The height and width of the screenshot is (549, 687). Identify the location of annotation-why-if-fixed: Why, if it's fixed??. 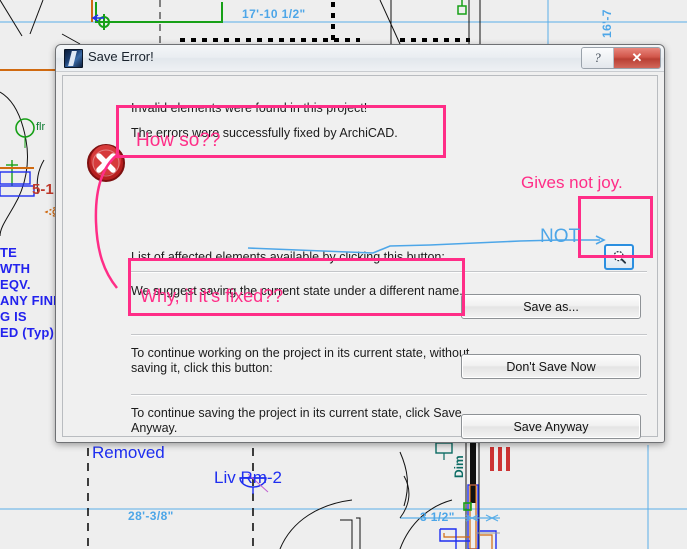
(212, 296).